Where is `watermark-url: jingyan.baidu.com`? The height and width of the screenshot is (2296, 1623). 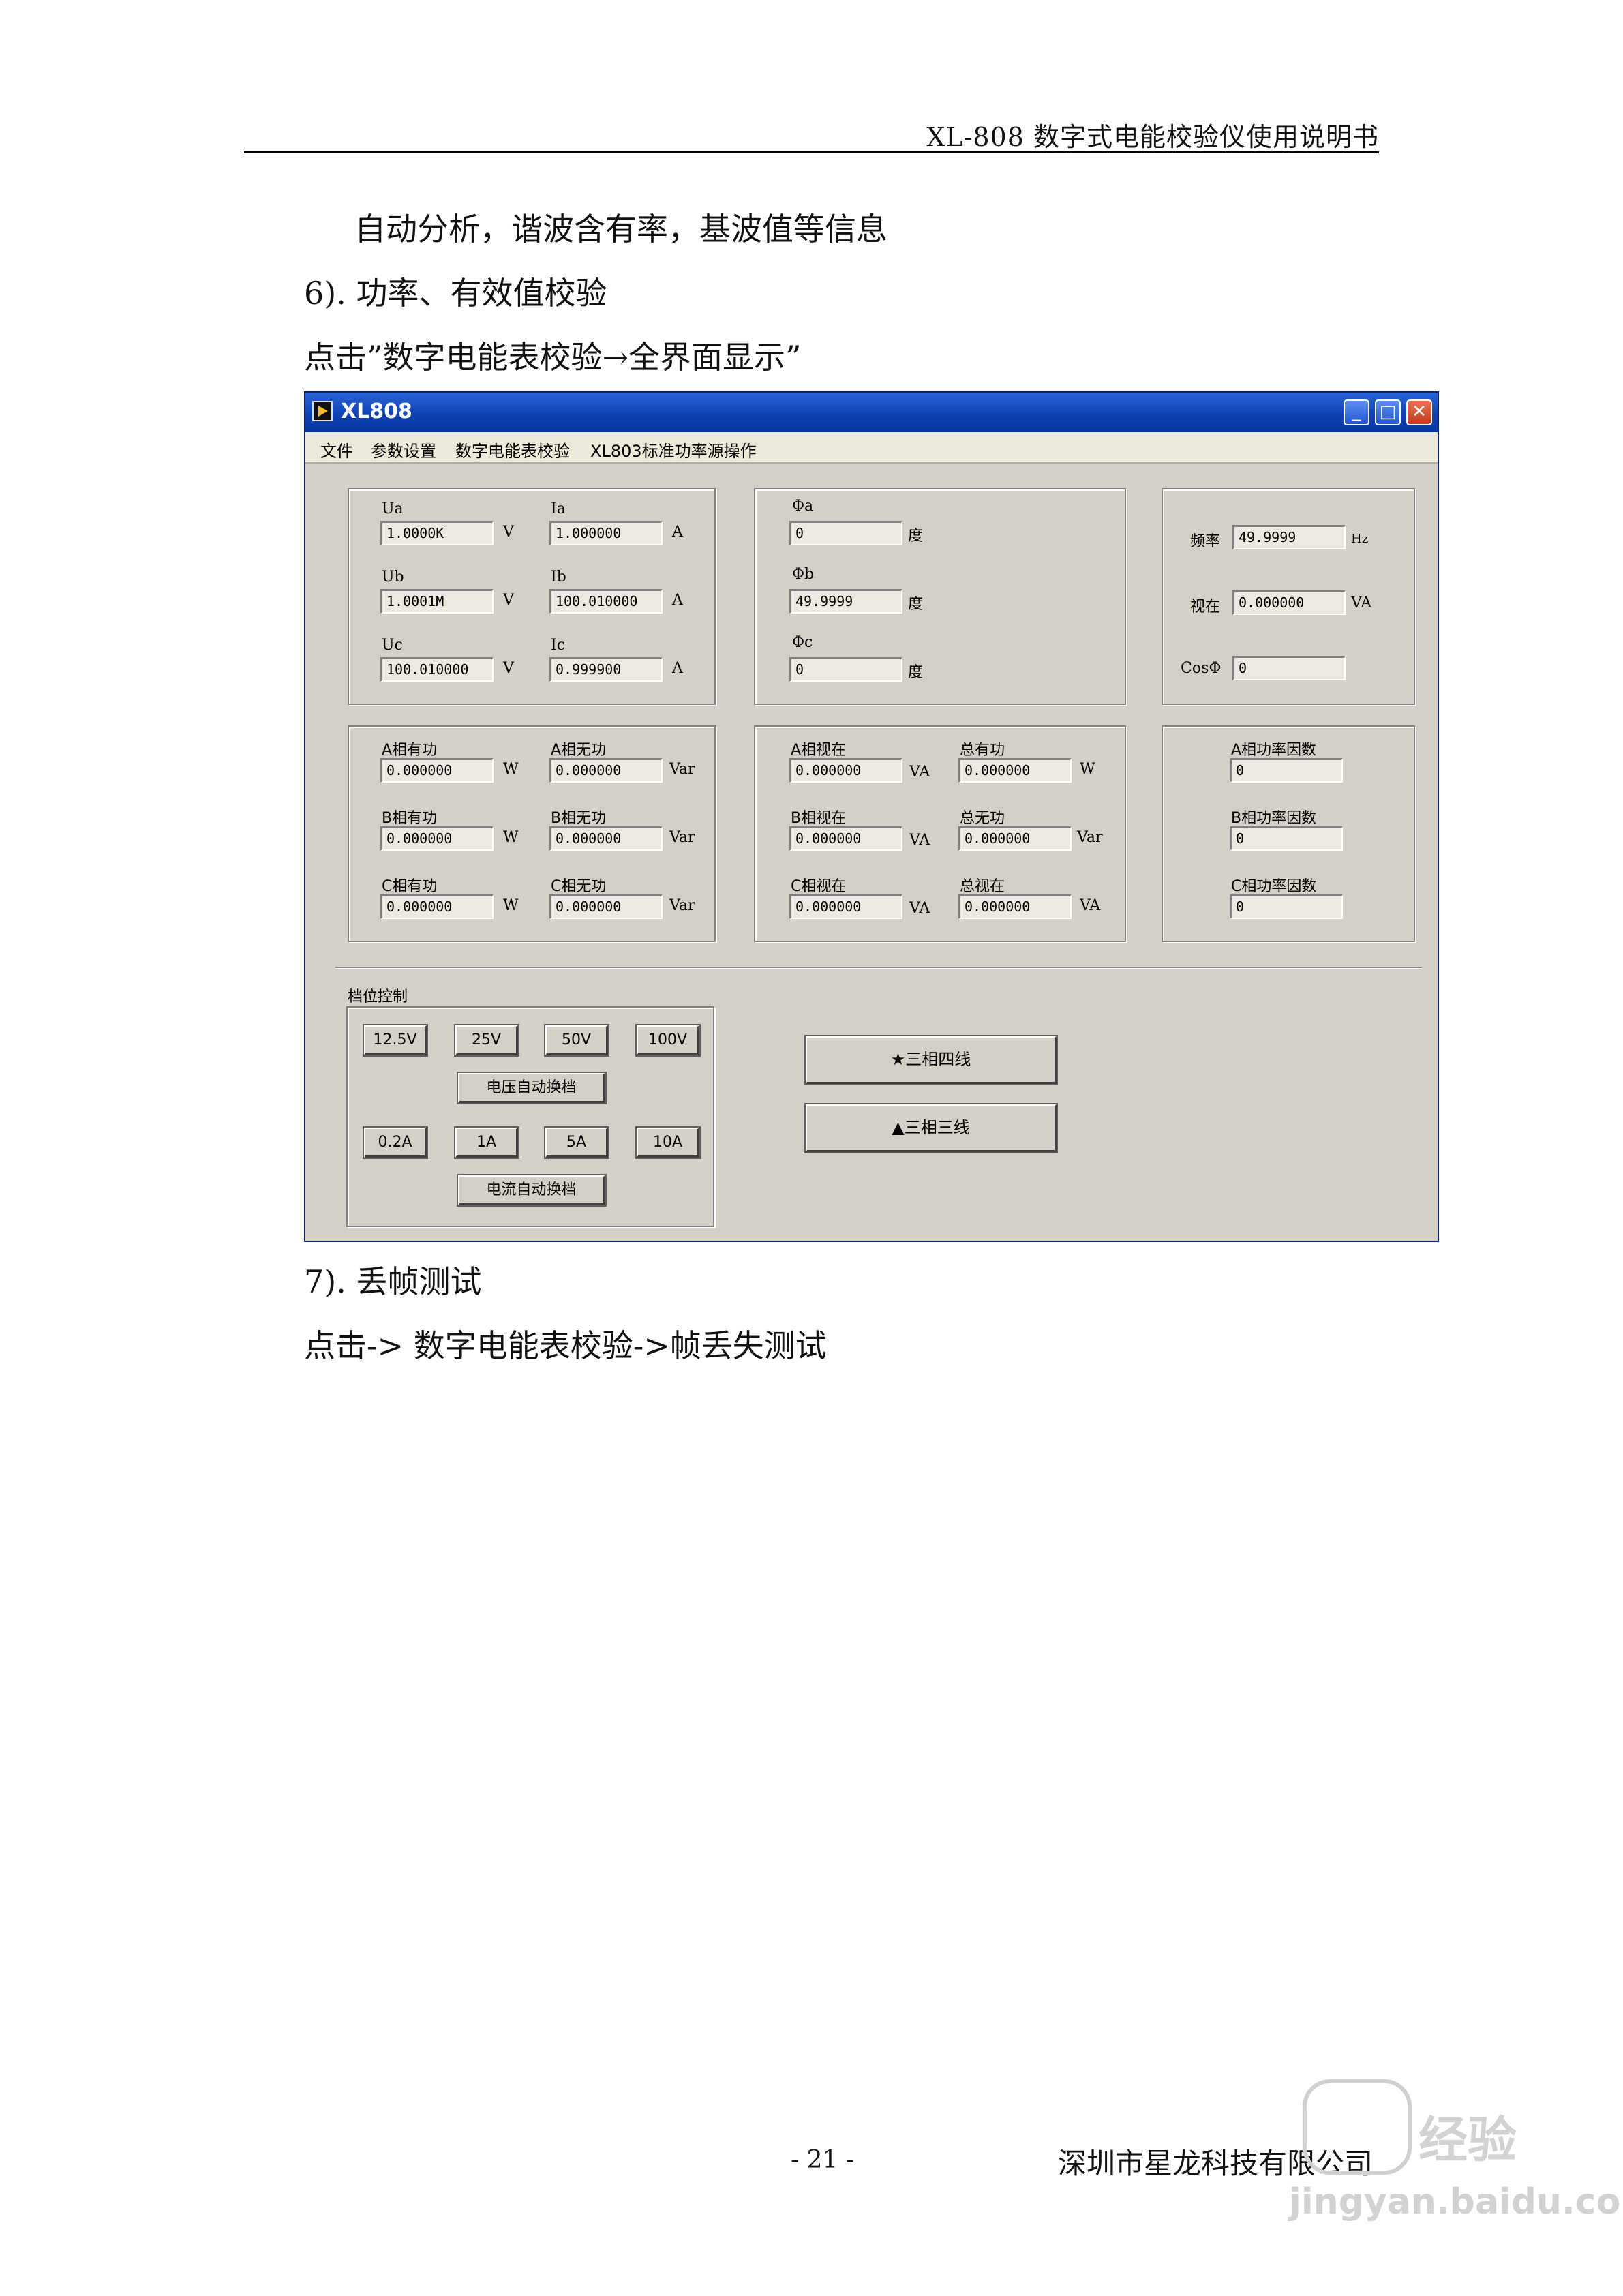 watermark-url: jingyan.baidu.com is located at coordinates (1456, 2201).